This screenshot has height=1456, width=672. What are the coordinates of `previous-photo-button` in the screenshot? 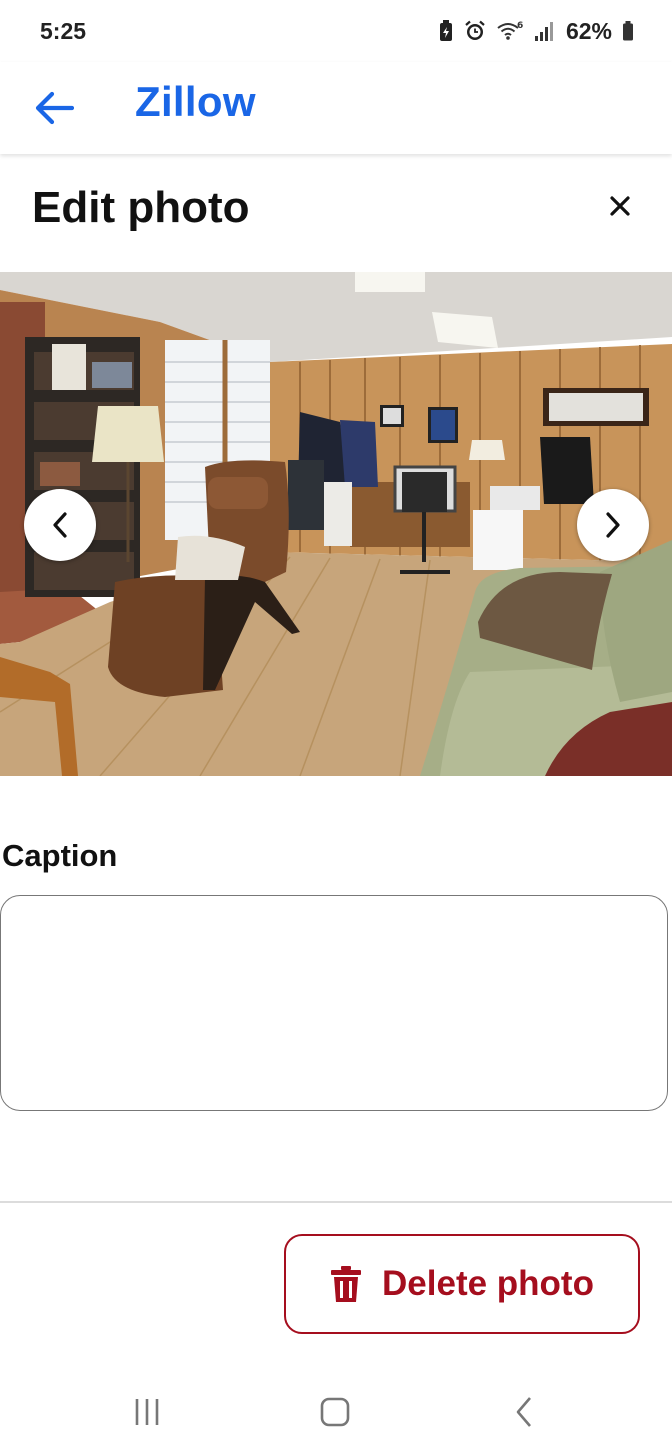 It's located at (60, 525).